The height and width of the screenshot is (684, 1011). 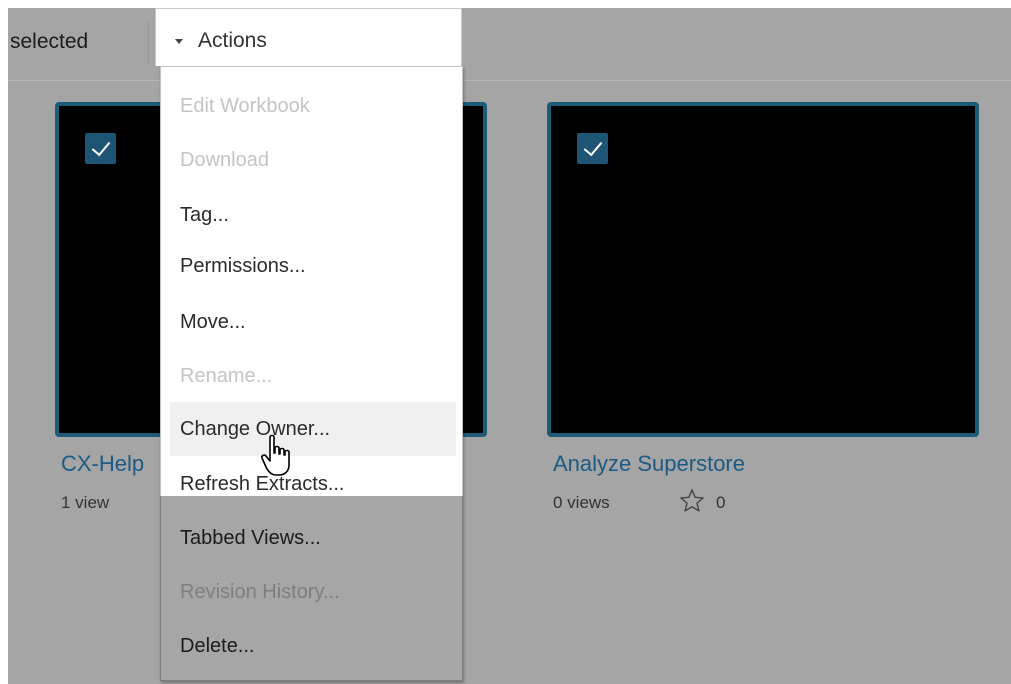 What do you see at coordinates (692, 501) in the screenshot?
I see `star-outline-icon` at bounding box center [692, 501].